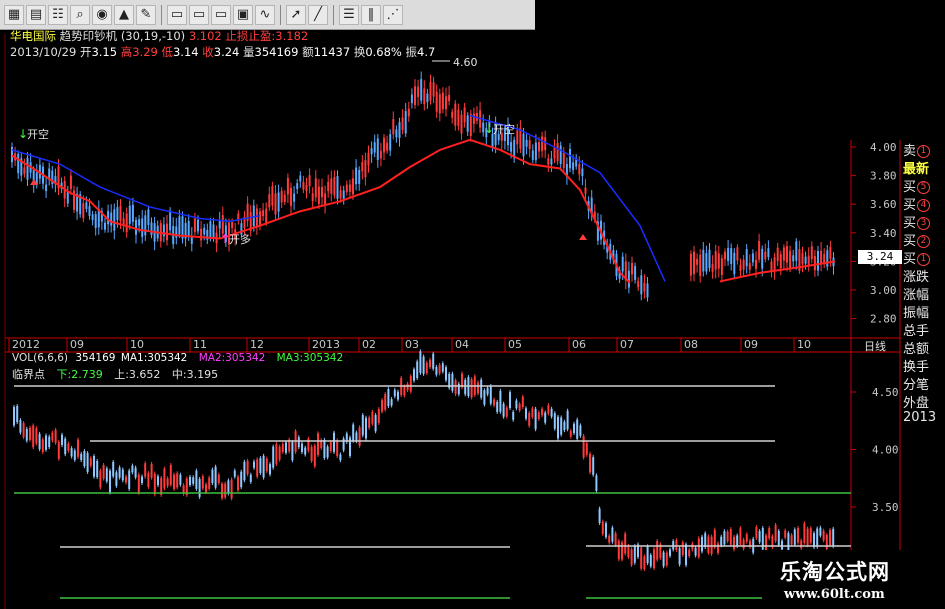  What do you see at coordinates (916, 169) in the screenshot?
I see `quote-item-label: 最新` at bounding box center [916, 169].